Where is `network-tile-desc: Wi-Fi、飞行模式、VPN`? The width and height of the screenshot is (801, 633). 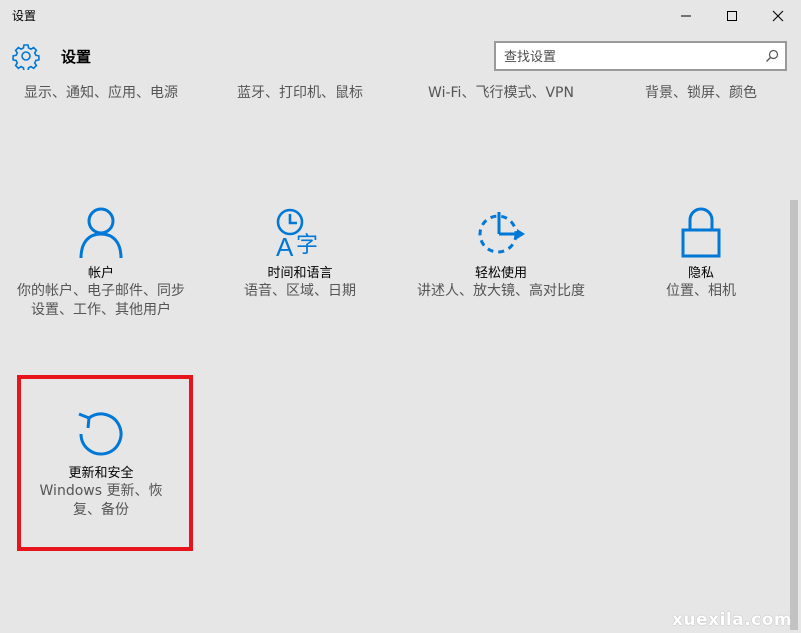 network-tile-desc: Wi-Fi、飞行模式、VPN is located at coordinates (501, 93).